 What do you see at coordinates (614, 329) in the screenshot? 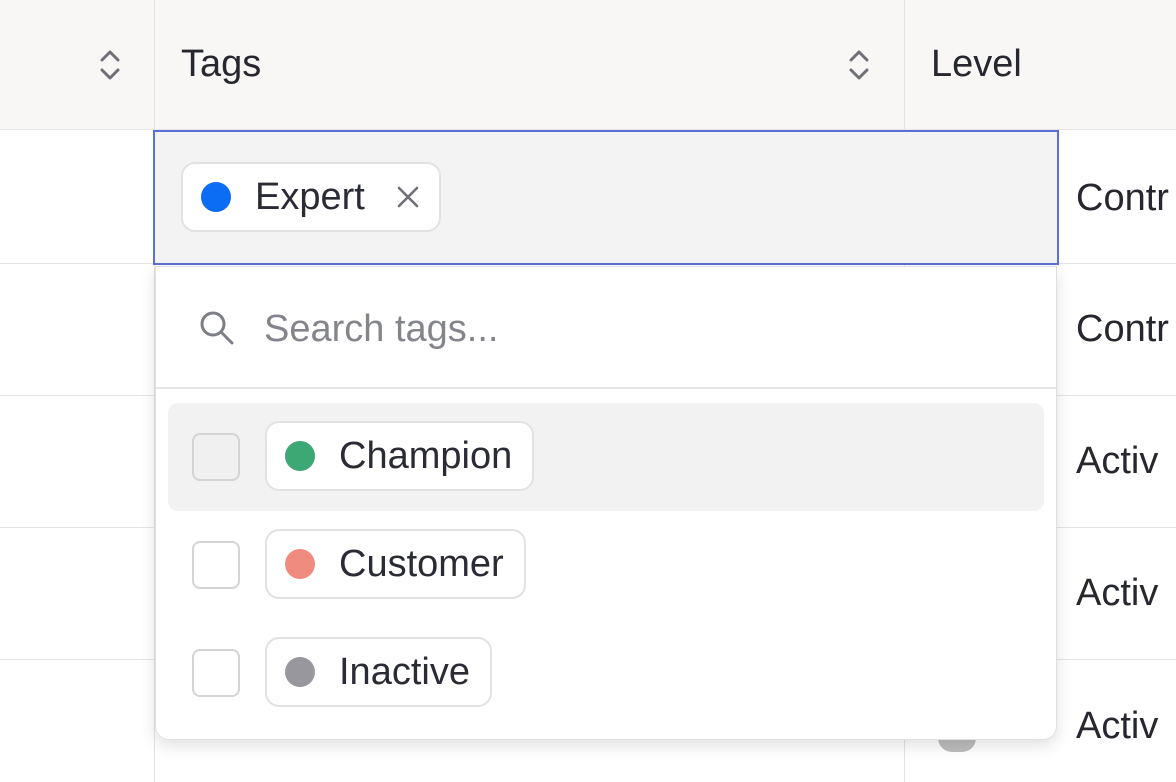
I see `search-input` at bounding box center [614, 329].